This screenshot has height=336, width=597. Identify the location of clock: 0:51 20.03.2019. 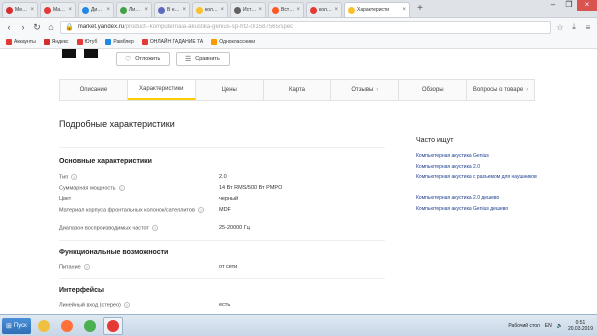
(580, 326).